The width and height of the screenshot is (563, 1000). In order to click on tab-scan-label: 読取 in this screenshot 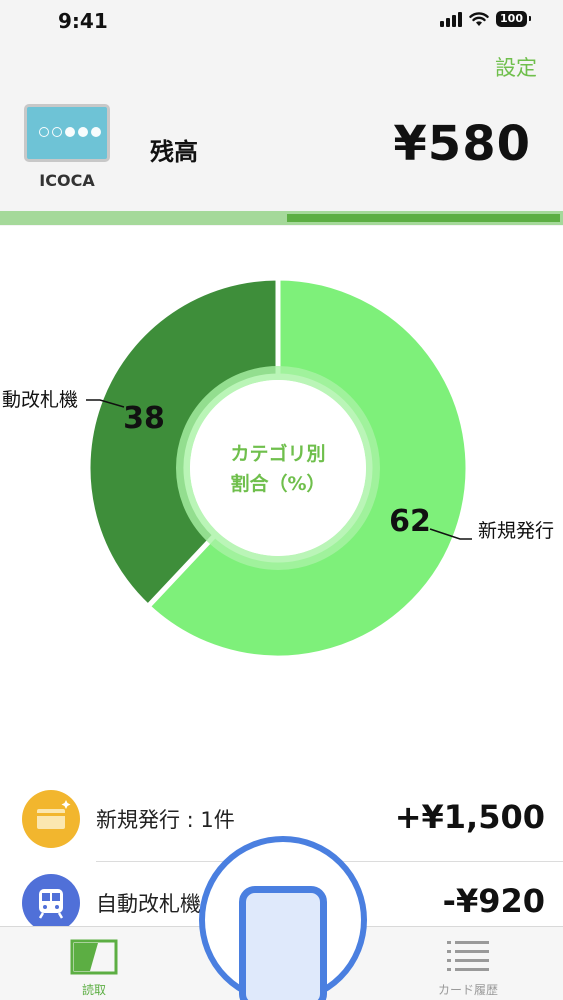, I will do `click(93, 990)`.